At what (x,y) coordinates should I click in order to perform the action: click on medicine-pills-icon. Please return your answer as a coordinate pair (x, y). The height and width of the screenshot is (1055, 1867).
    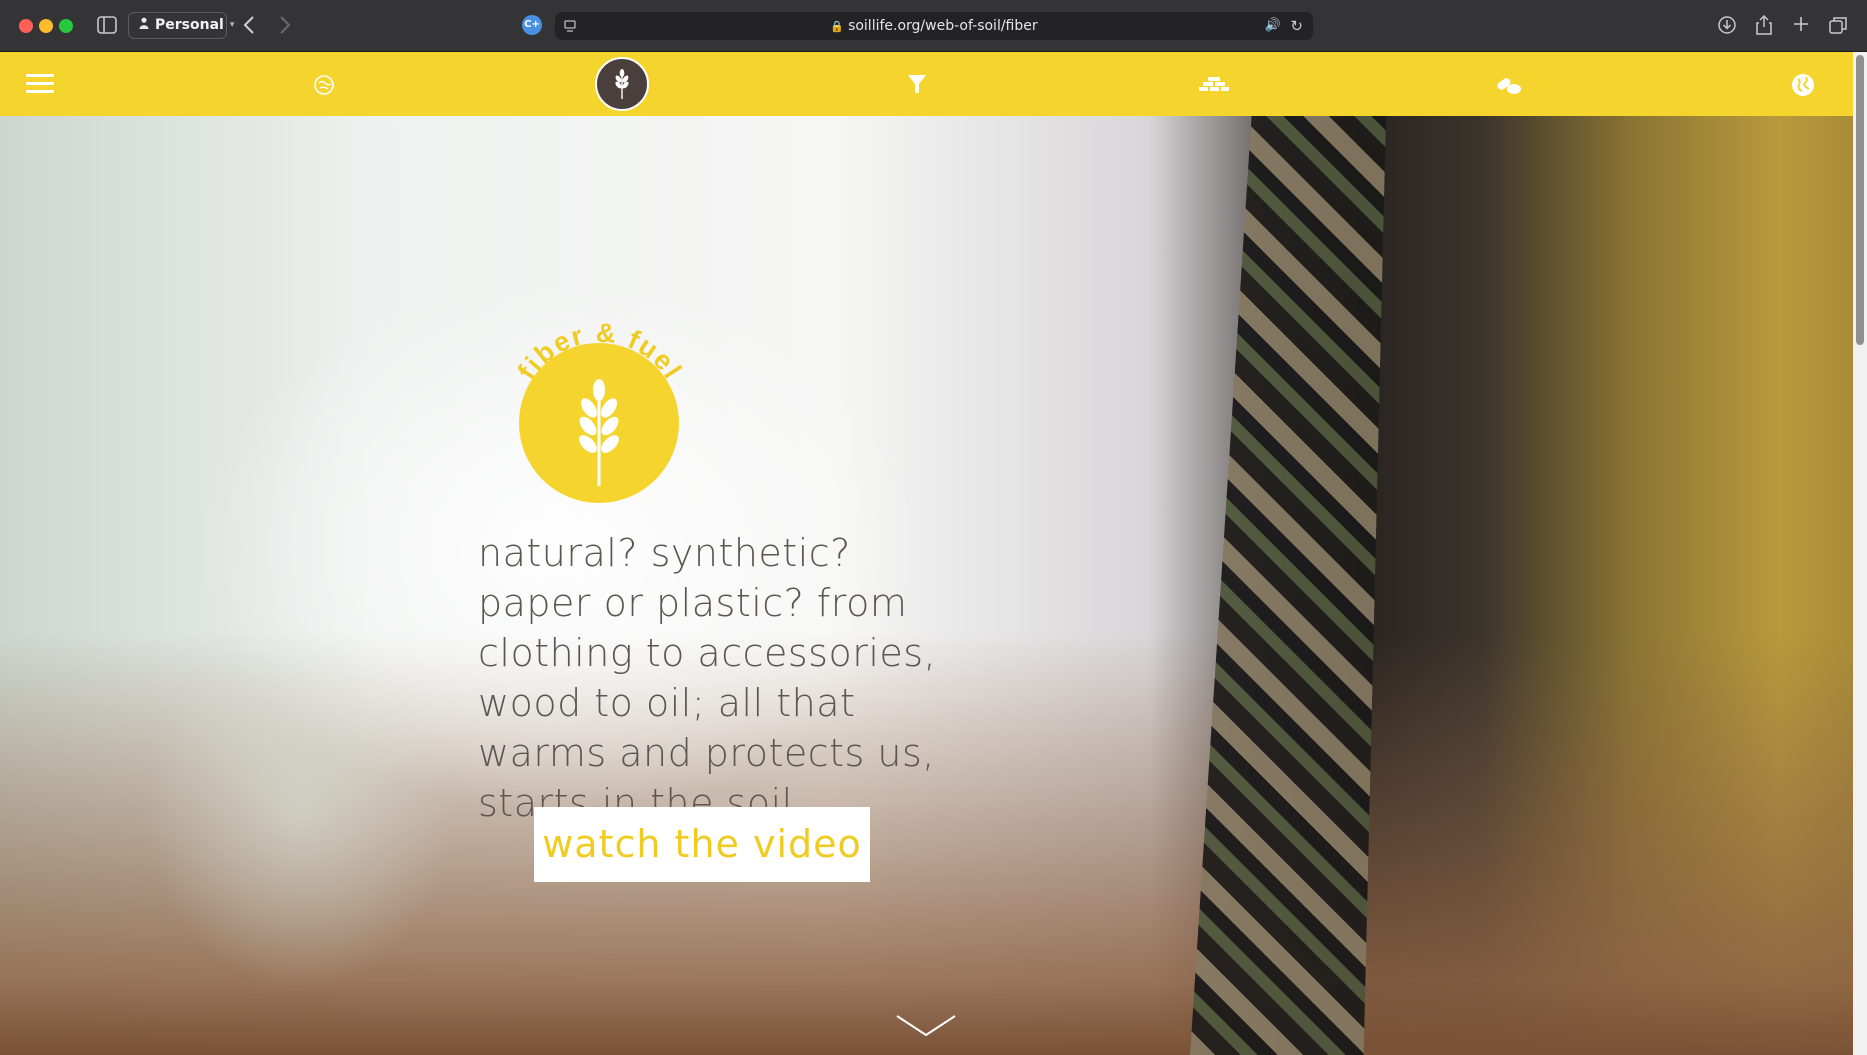
    Looking at the image, I should click on (1509, 84).